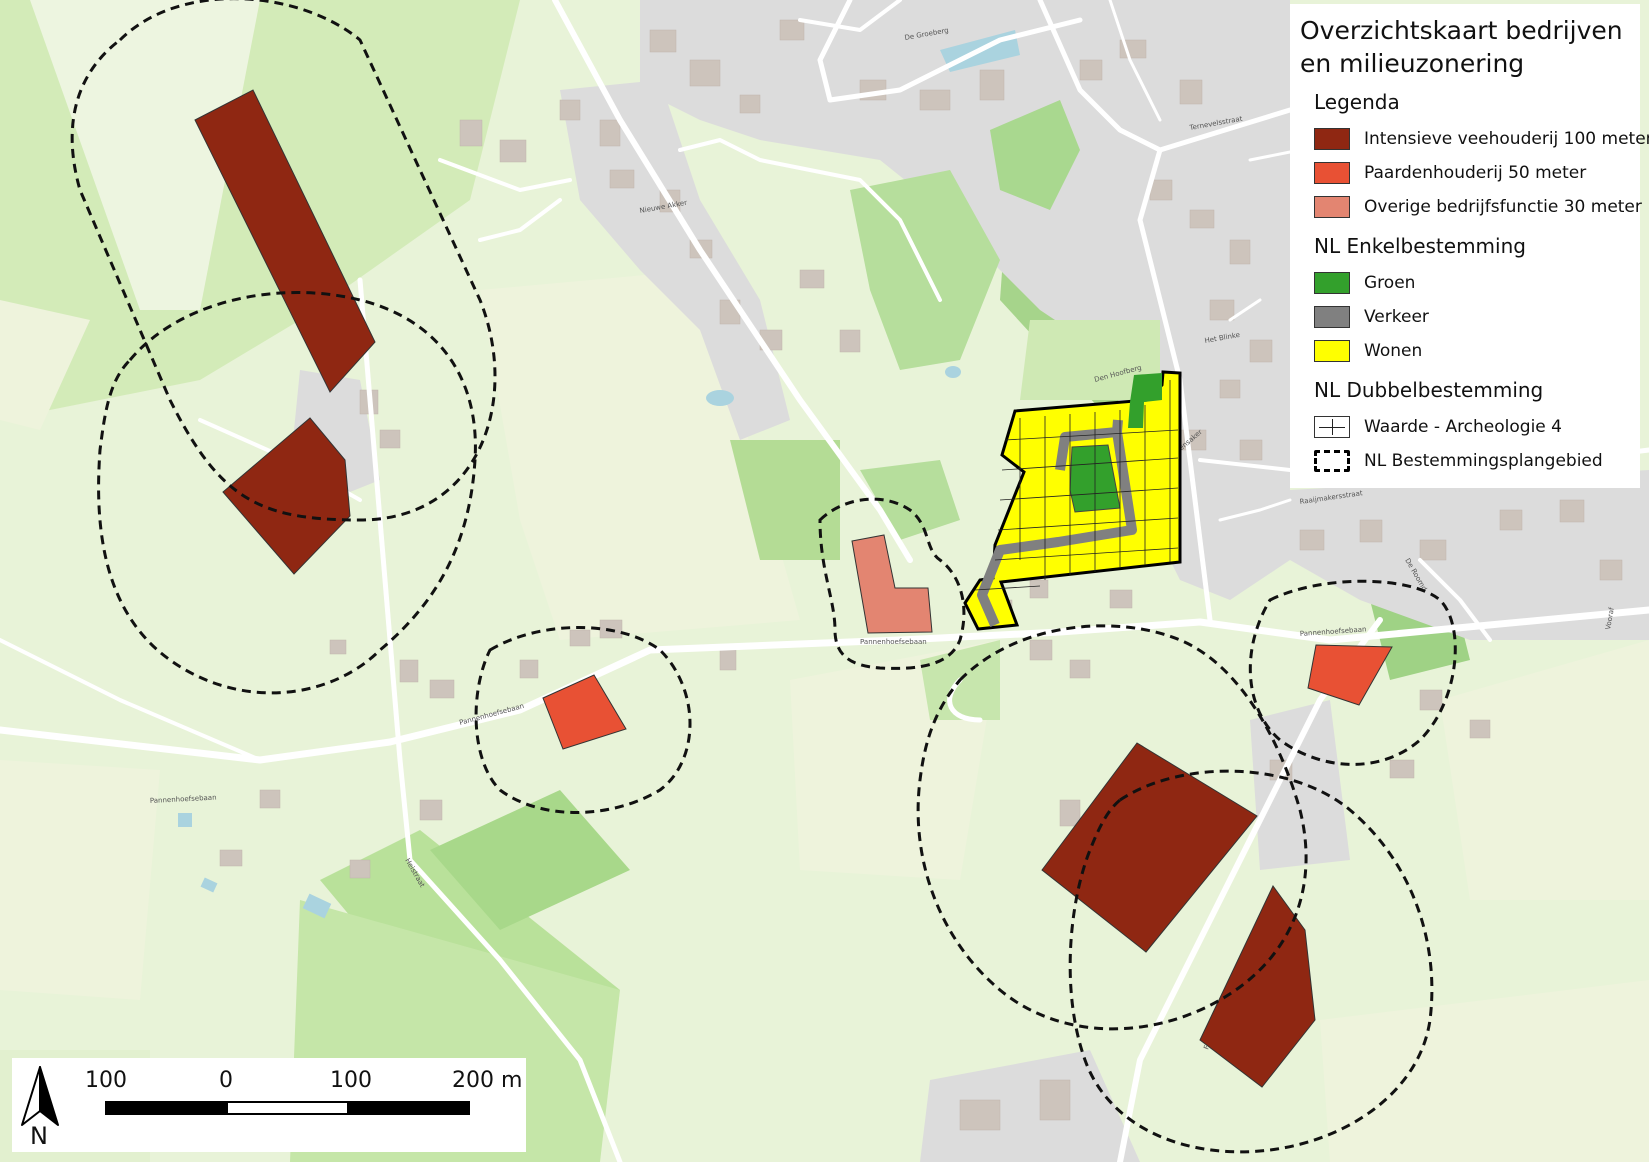 This screenshot has height=1162, width=1649. I want to click on legend-heading: Legenda, so click(1357, 102).